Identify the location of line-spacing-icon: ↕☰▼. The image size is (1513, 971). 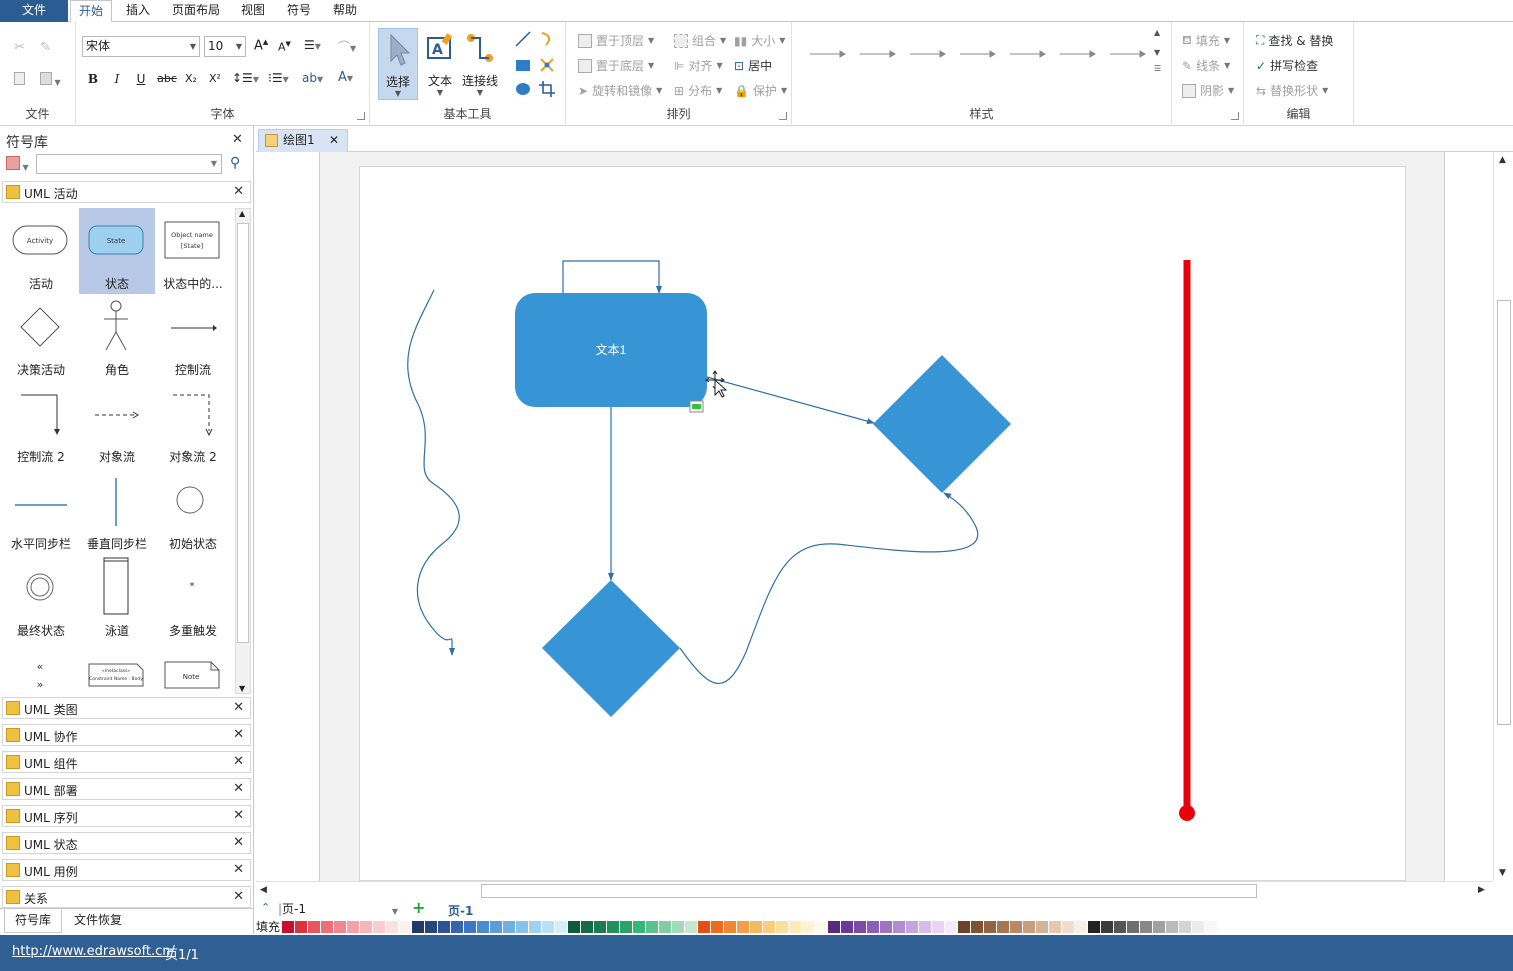
(245, 78).